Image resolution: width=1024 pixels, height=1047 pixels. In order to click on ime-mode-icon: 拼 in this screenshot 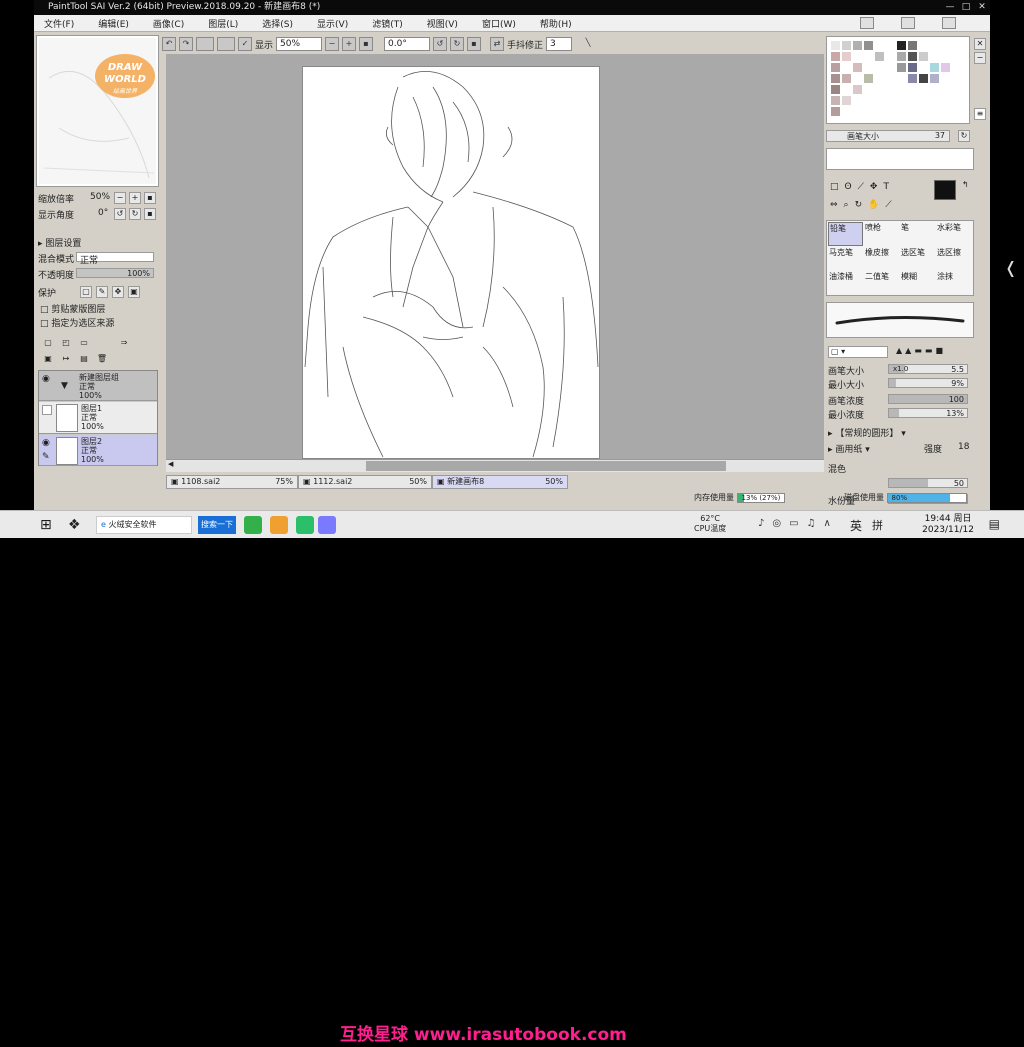, I will do `click(877, 525)`.